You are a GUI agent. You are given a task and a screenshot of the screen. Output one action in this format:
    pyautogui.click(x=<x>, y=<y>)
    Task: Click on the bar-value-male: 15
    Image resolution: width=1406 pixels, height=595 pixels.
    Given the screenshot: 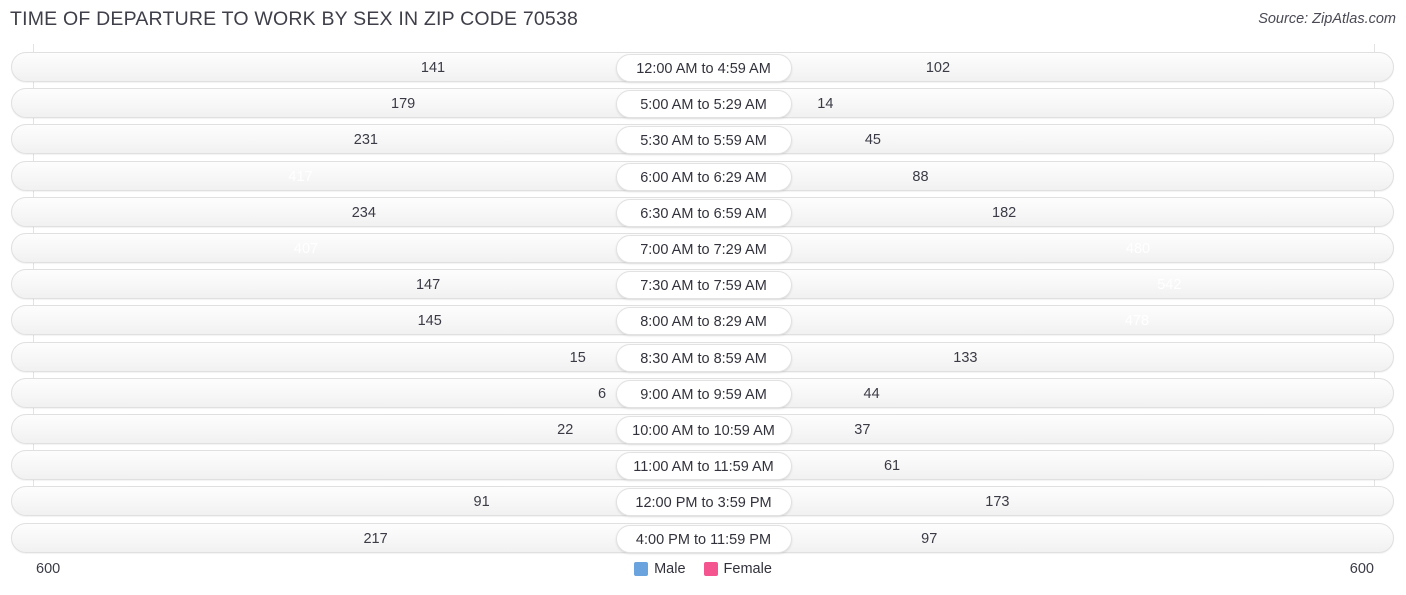 What is the action you would take?
    pyautogui.click(x=577, y=357)
    